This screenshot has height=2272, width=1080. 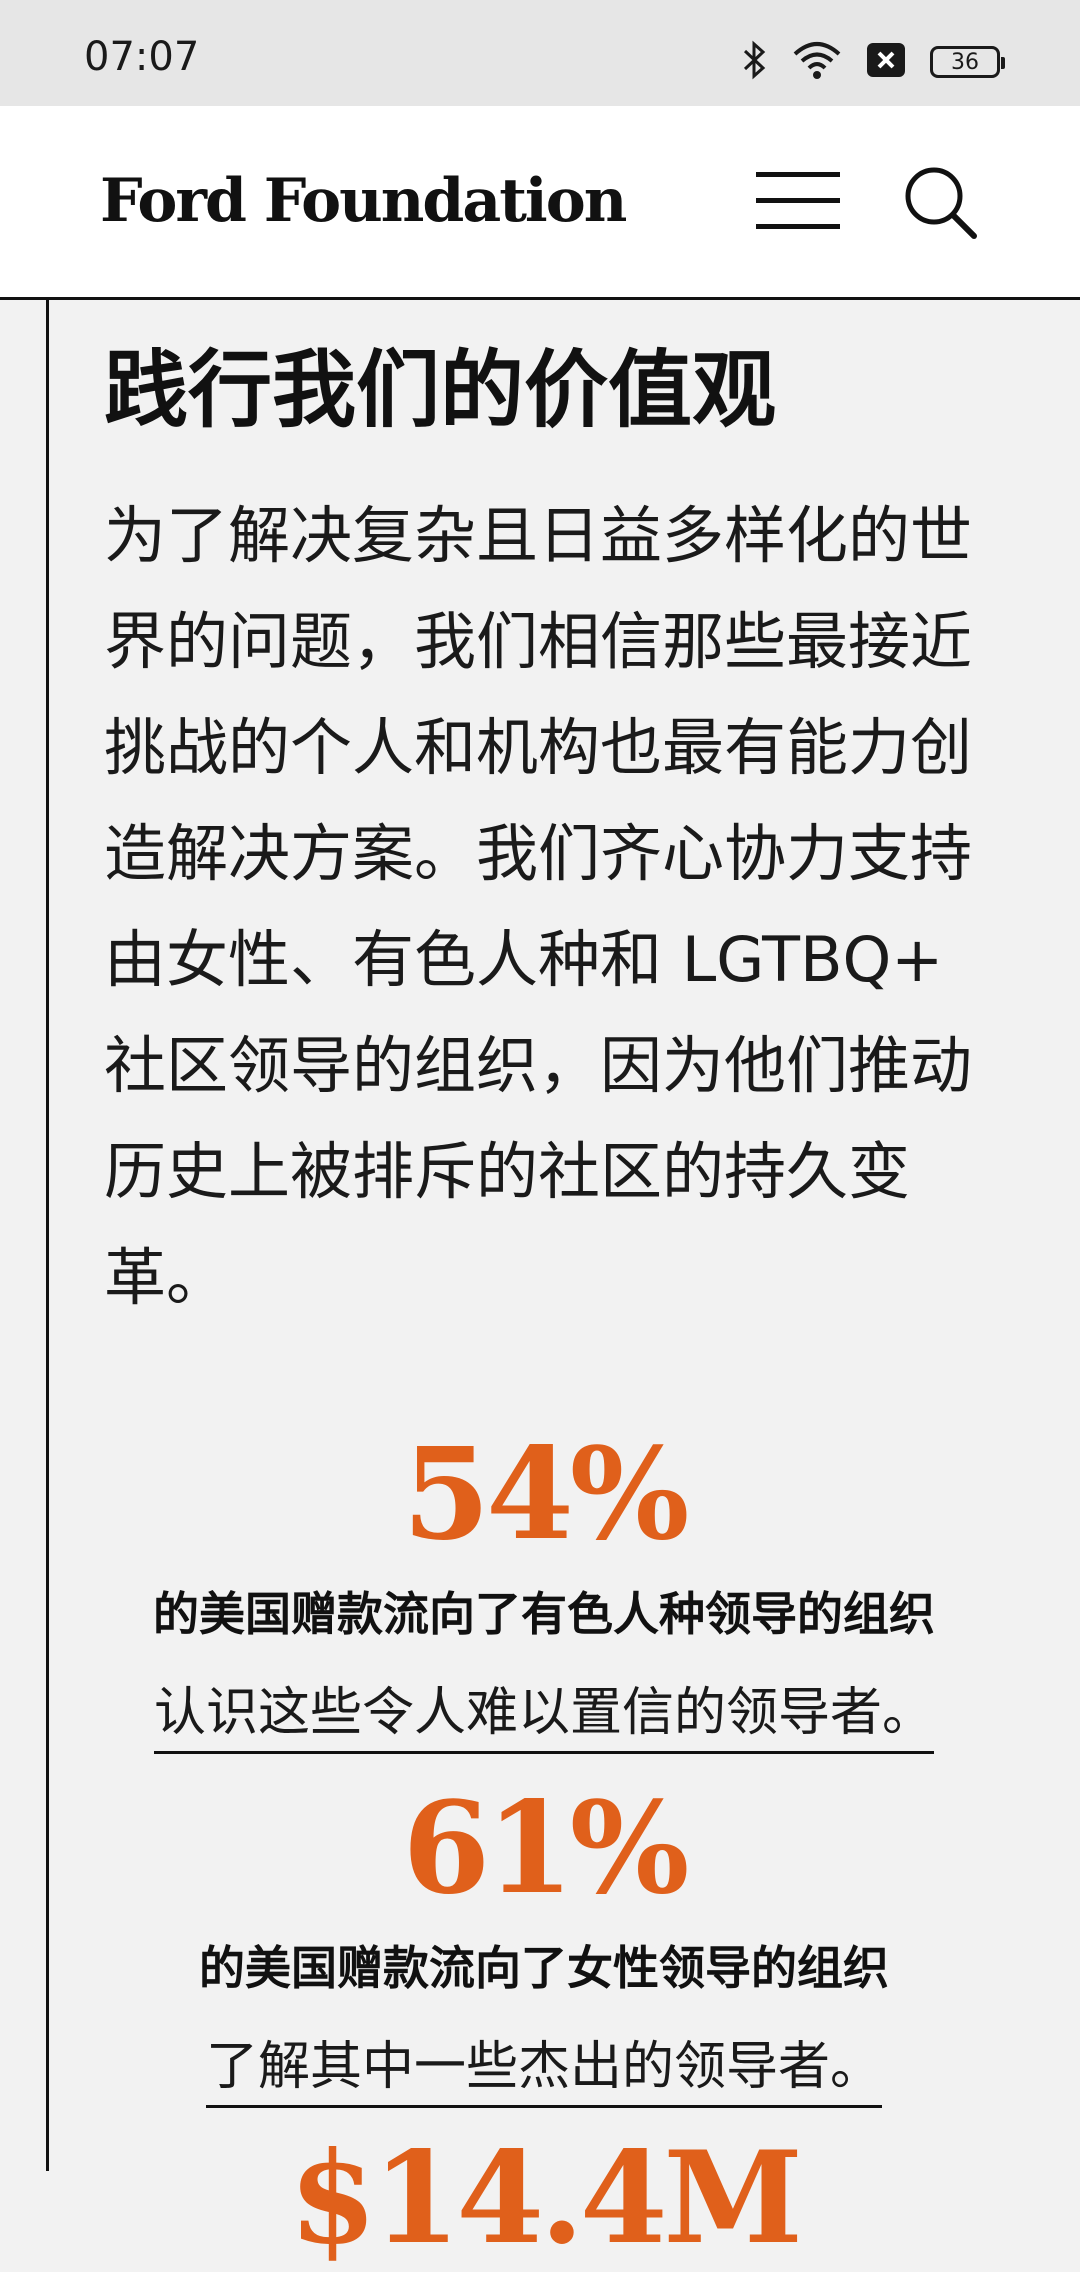 I want to click on menu-icon, so click(x=798, y=174).